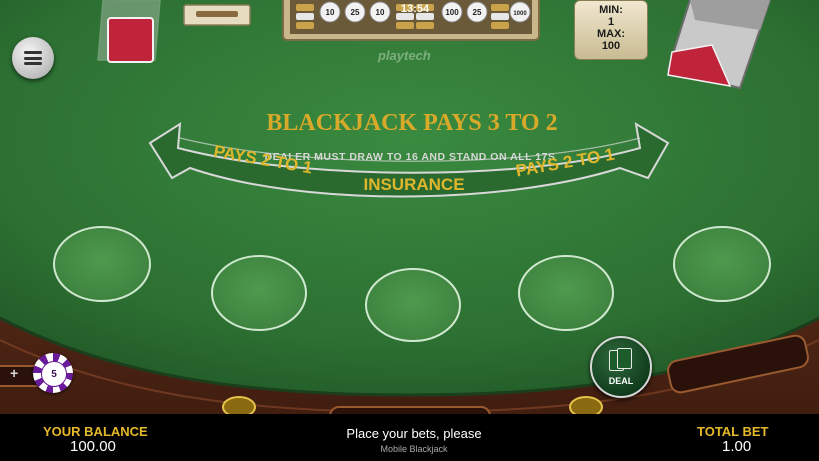  I want to click on left-payout-text: PAYS 2 TO 1, so click(263, 160).